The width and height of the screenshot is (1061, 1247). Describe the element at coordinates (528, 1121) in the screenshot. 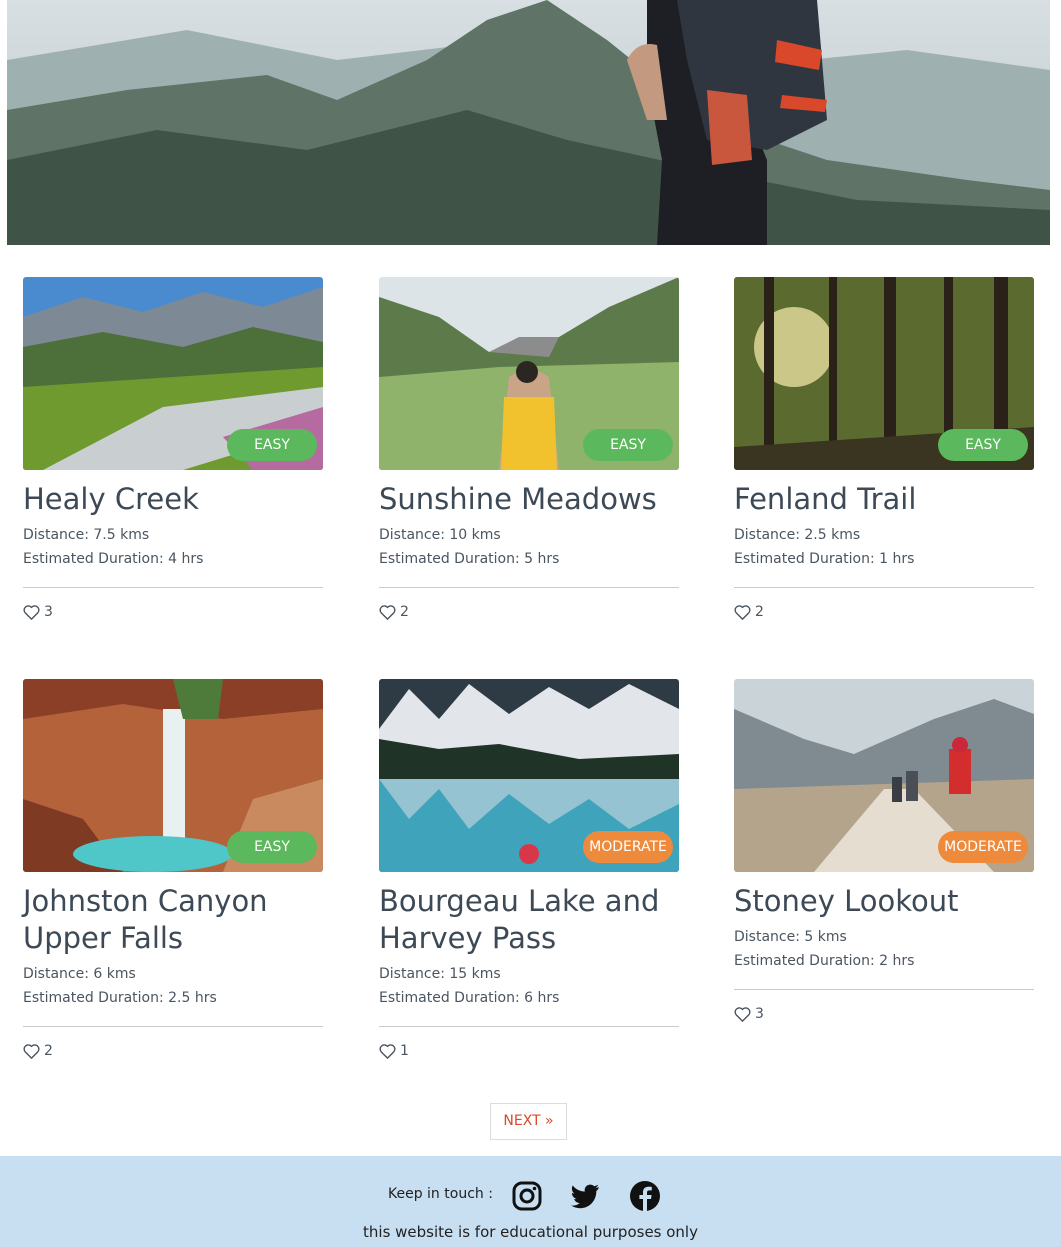

I see `next-page-button: NEXT »` at that location.